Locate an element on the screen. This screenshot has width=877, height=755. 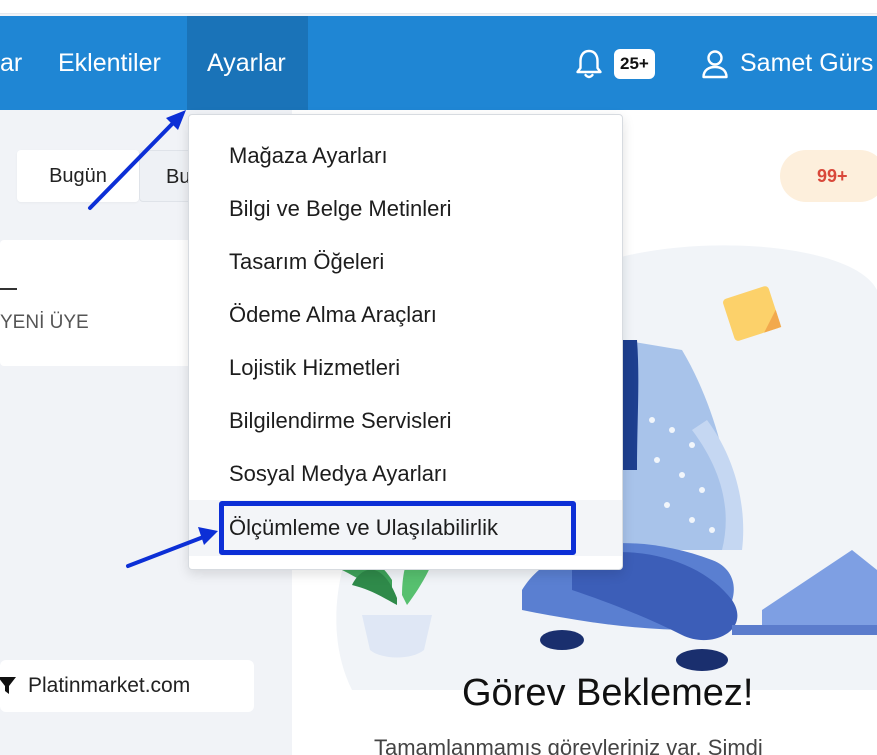
menu-item-tasarim-ogeleri: Tasarım Öğeleri is located at coordinates (405, 261).